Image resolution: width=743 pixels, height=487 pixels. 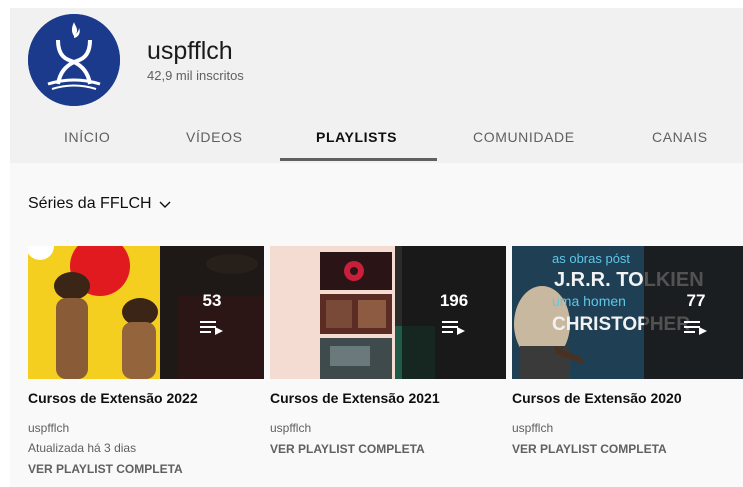 What do you see at coordinates (82, 448) in the screenshot?
I see `playlist-updated: Atualizada há 3 dias` at bounding box center [82, 448].